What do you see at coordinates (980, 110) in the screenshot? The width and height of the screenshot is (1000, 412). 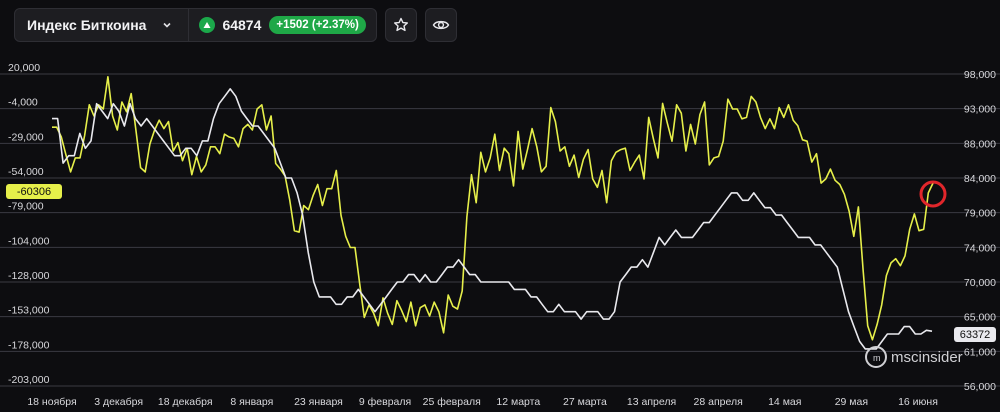 I see `y-right-tick-label: 93,000` at bounding box center [980, 110].